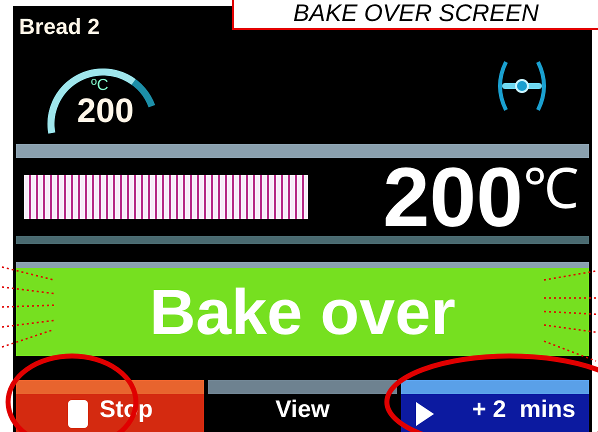  I want to click on caption-text: BAKE OVER SCREEN, so click(416, 14).